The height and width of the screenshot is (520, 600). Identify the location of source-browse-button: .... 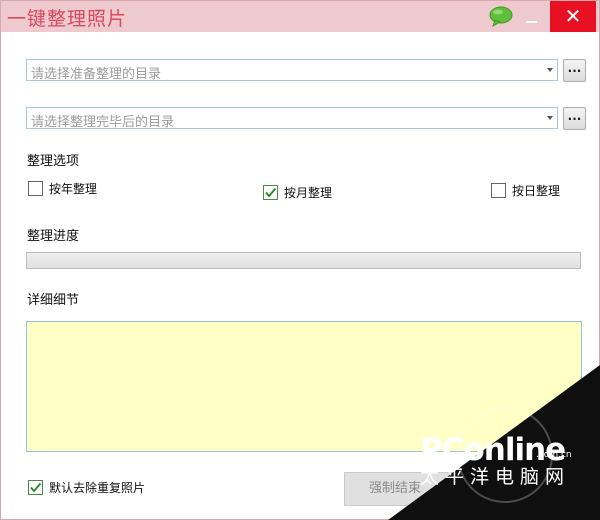
(574, 70).